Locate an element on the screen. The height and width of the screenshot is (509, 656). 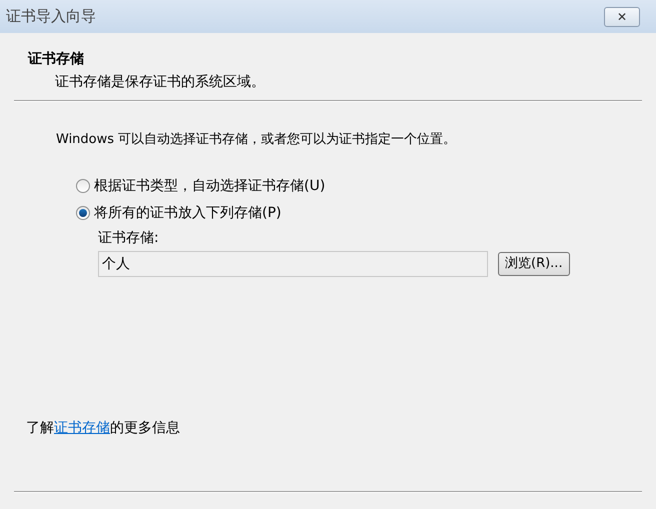
header-title: 证书存储 is located at coordinates (56, 59).